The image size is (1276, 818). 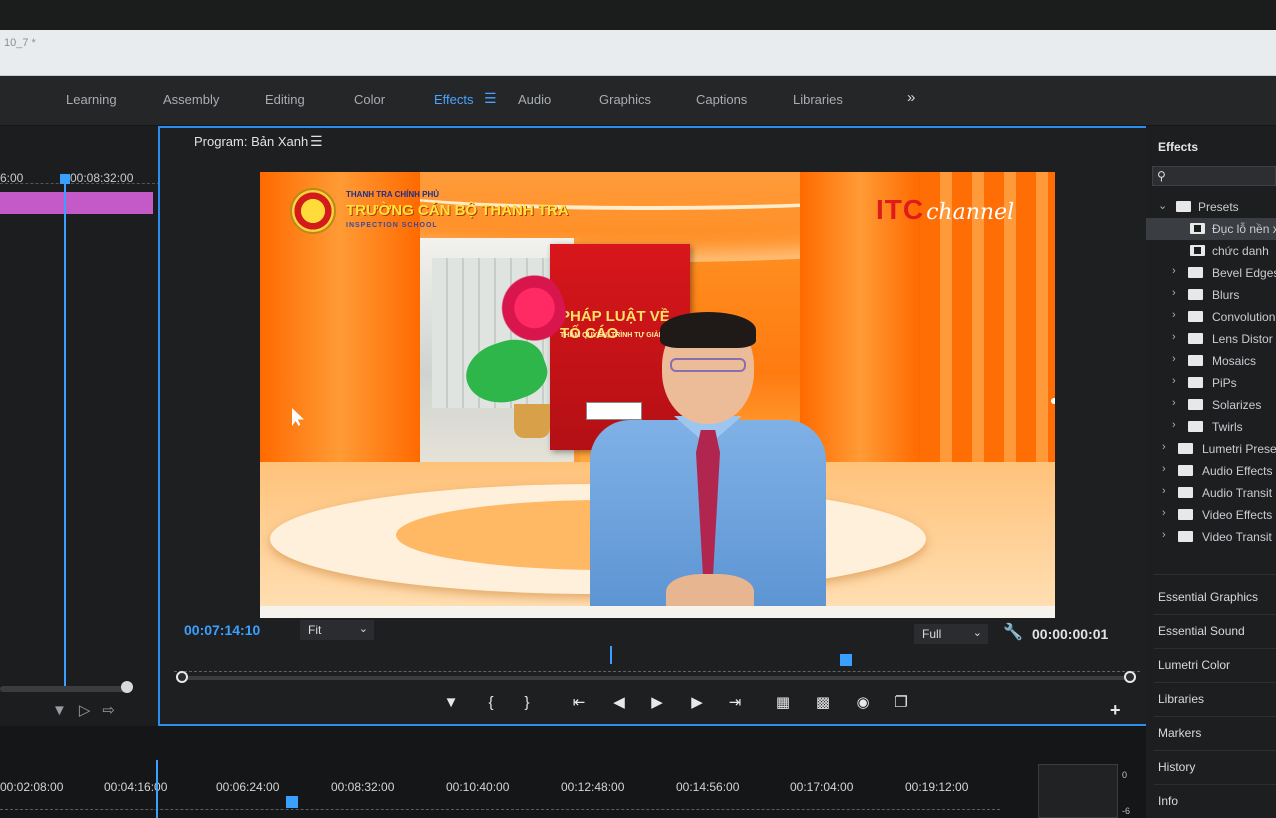 What do you see at coordinates (1130, 677) in the screenshot?
I see `zoom-bar-right-handle` at bounding box center [1130, 677].